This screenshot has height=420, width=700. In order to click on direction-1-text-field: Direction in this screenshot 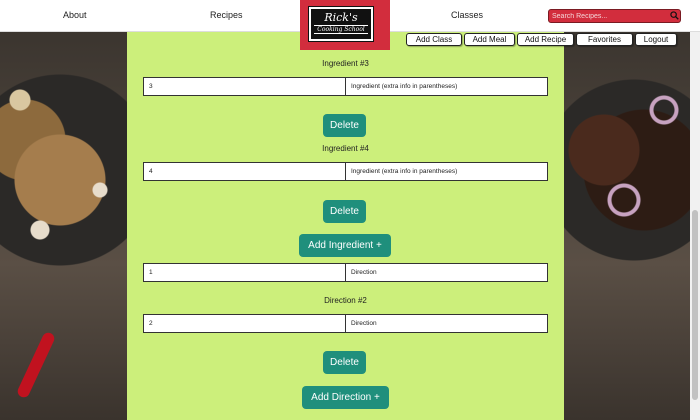, I will do `click(446, 272)`.